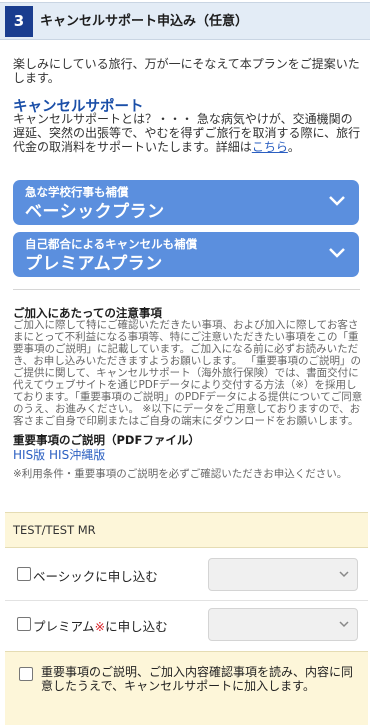 This screenshot has width=375, height=725. What do you see at coordinates (180, 474) in the screenshot?
I see `pdf-note: ※利用条件・重要事項のご説明を必ずご確認いただきお申込ください。` at bounding box center [180, 474].